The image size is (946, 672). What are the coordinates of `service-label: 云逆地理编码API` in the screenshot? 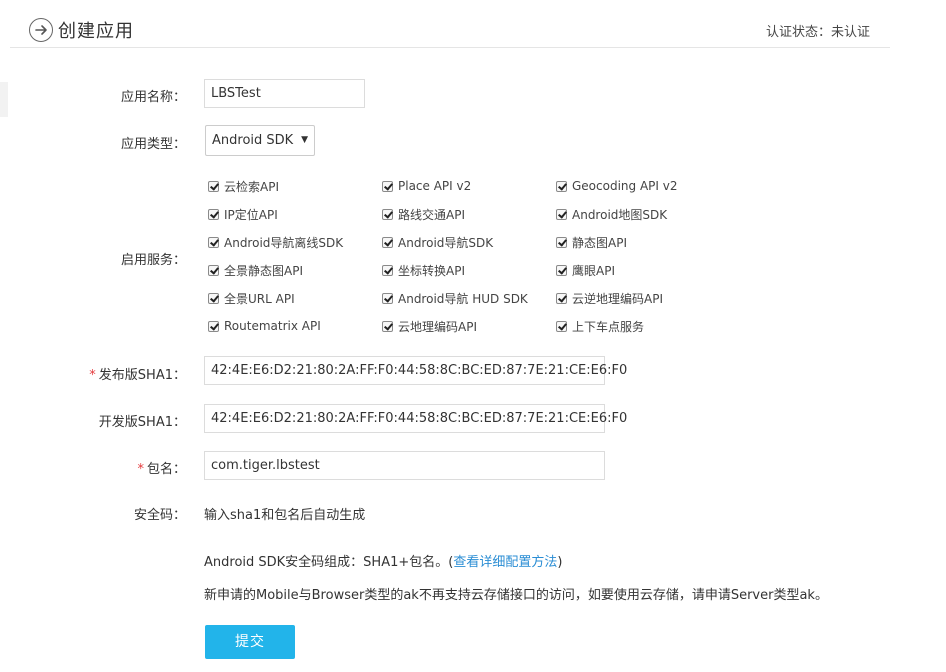 It's located at (617, 298).